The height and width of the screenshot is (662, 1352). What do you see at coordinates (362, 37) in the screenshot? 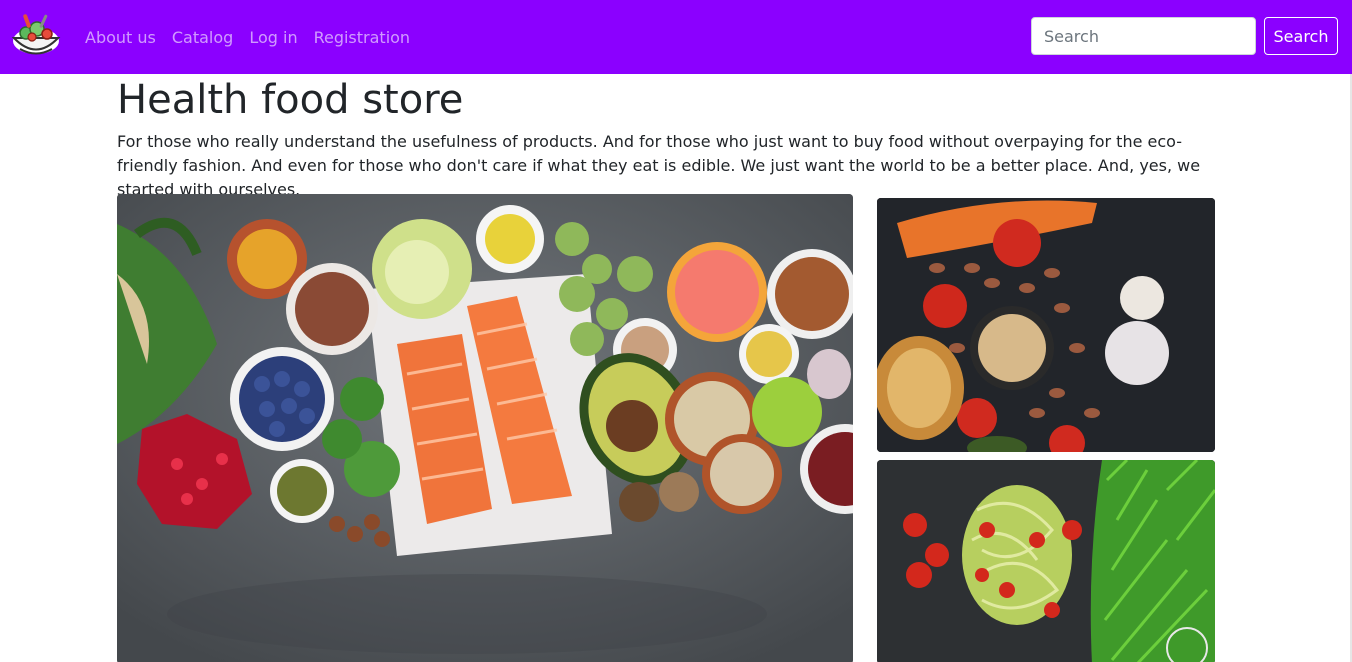
I see `nav-link-registration: Registration` at bounding box center [362, 37].